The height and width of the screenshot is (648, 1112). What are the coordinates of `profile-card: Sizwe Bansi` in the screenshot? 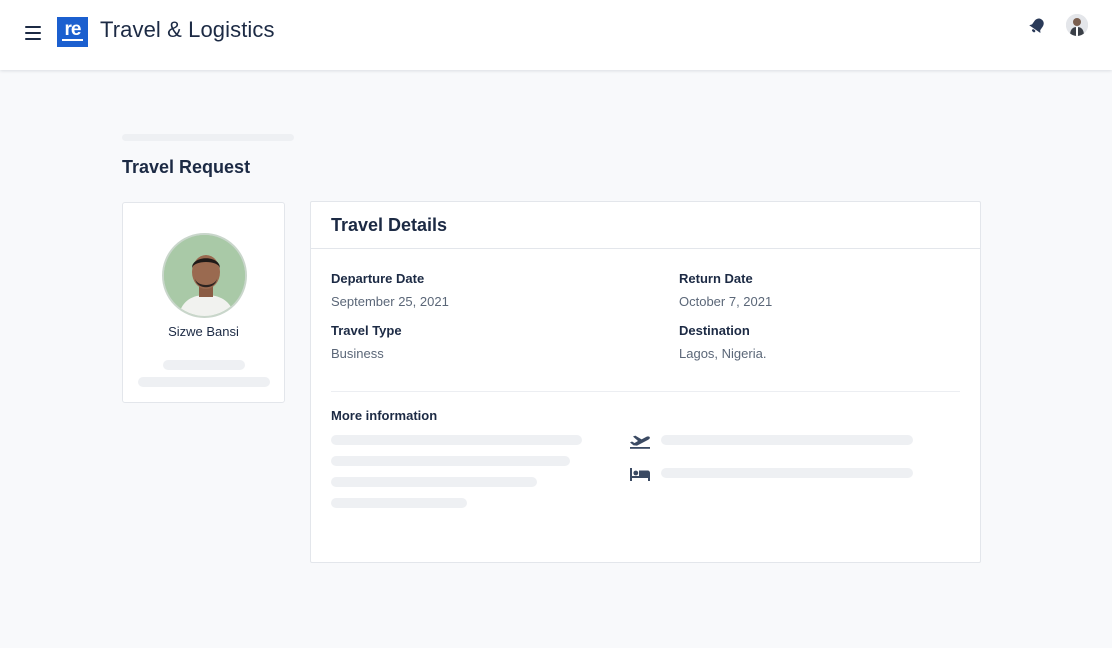 It's located at (203, 302).